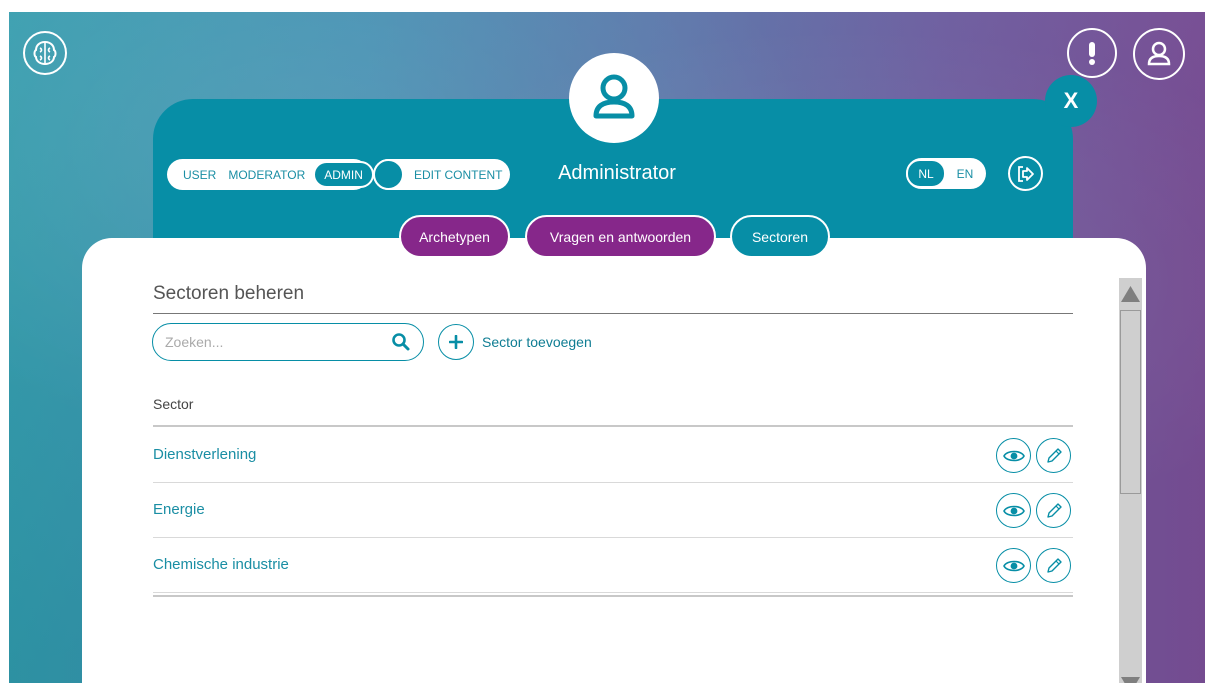 This screenshot has height=683, width=1207. I want to click on section-title: Sectoren beheren, so click(229, 293).